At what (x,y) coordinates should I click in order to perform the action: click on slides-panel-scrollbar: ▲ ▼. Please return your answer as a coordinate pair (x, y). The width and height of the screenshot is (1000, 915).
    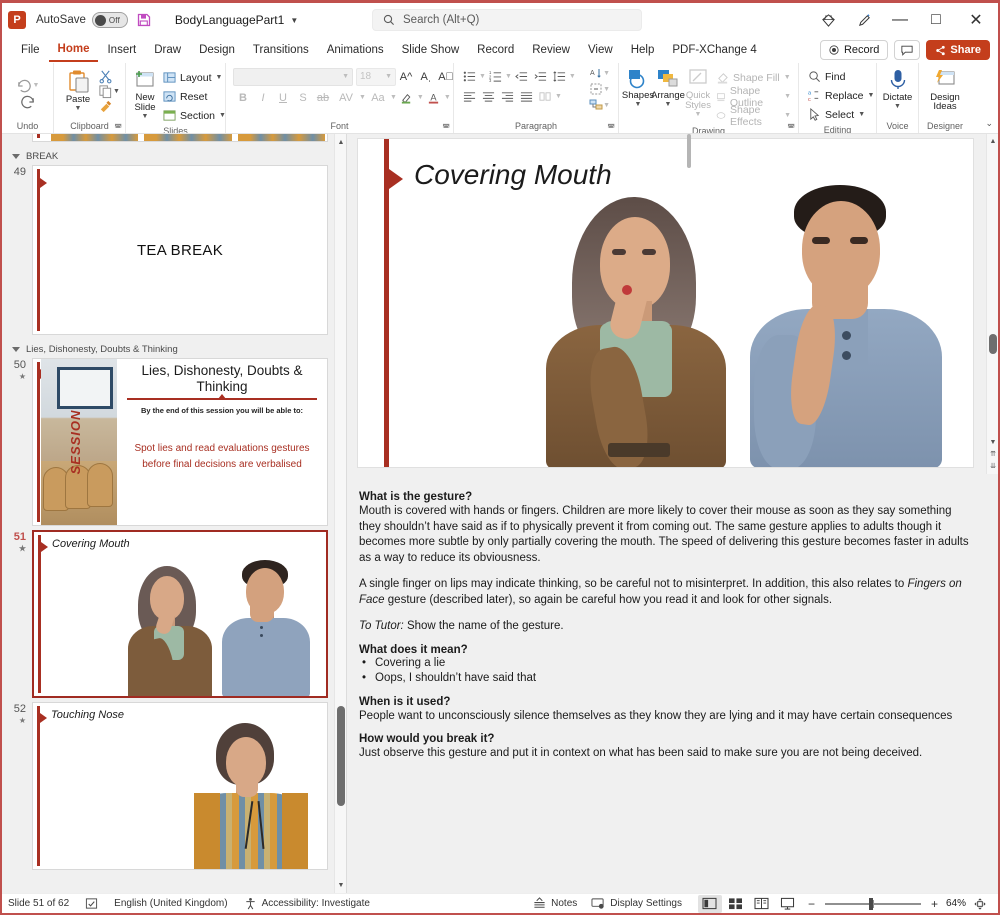
    Looking at the image, I should click on (340, 513).